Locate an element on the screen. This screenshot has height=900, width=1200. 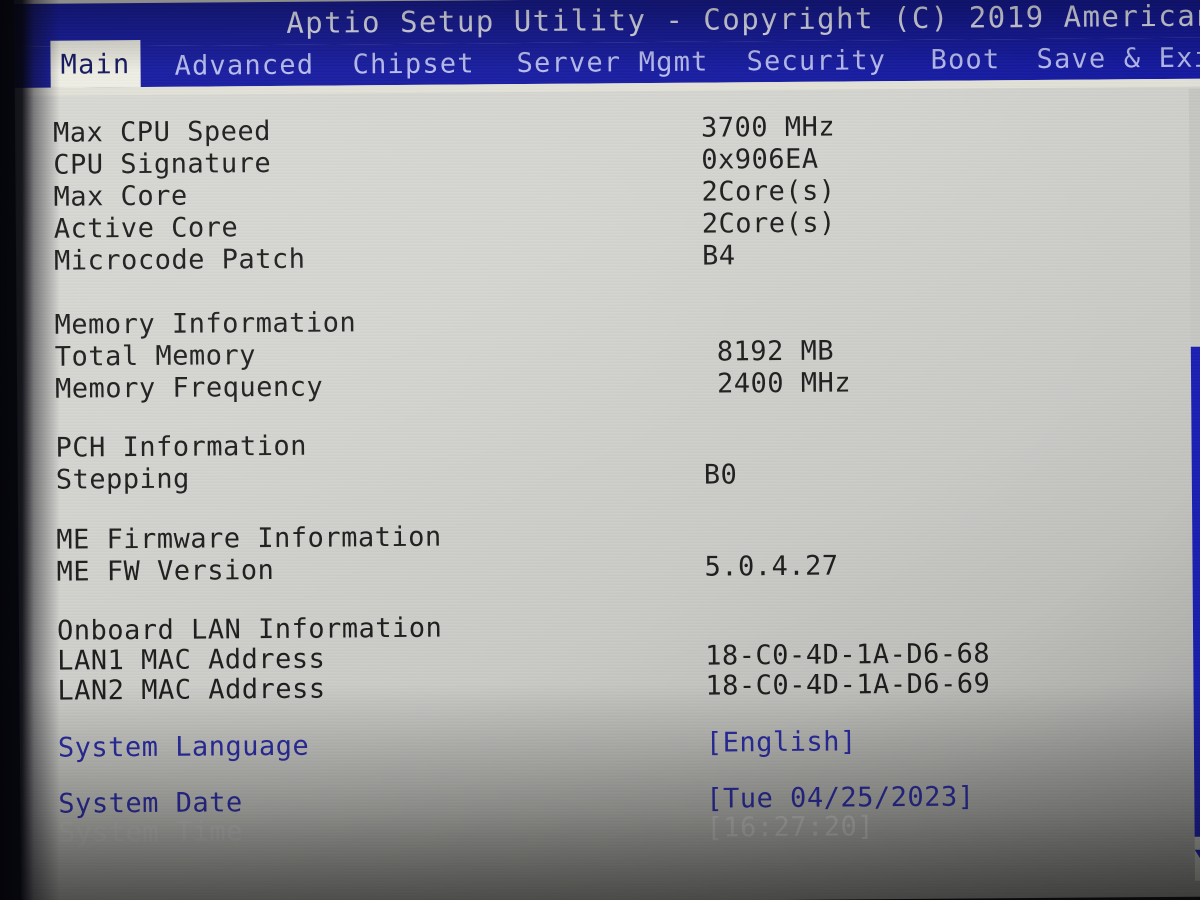
row-value: B0 is located at coordinates (720, 475).